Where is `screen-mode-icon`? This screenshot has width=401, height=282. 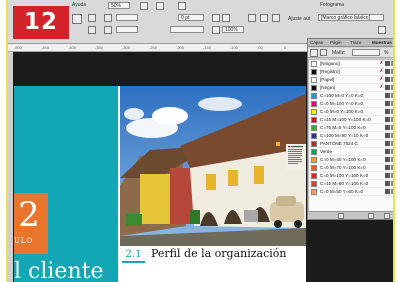 screen-mode-icon is located at coordinates (160, 6).